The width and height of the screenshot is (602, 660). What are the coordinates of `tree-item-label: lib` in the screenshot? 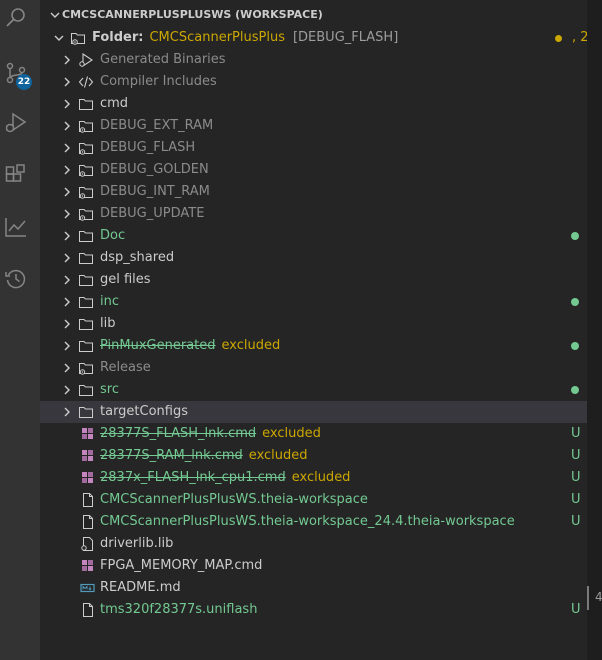 It's located at (108, 323).